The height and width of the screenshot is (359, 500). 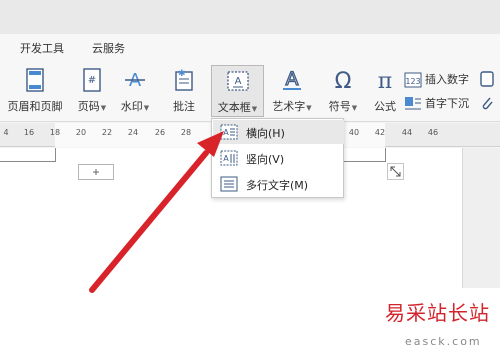 I want to click on site-watermark: 易采站长站 easck.com, so click(x=440, y=323).